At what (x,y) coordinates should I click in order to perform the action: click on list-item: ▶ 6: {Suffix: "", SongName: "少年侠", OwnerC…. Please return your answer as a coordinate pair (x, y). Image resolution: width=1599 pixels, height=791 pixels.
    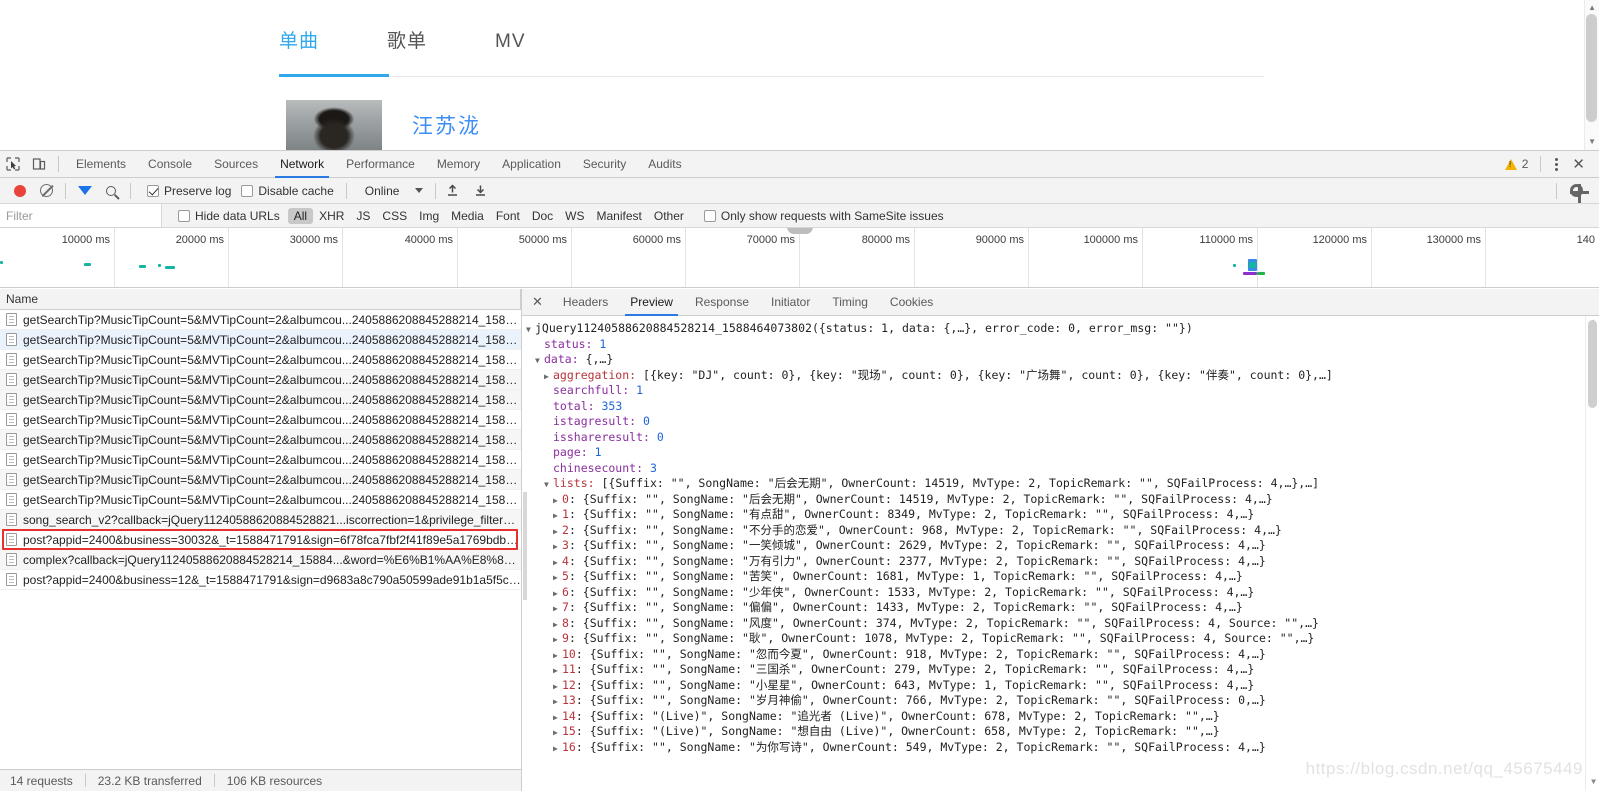
    Looking at the image, I should click on (1062, 593).